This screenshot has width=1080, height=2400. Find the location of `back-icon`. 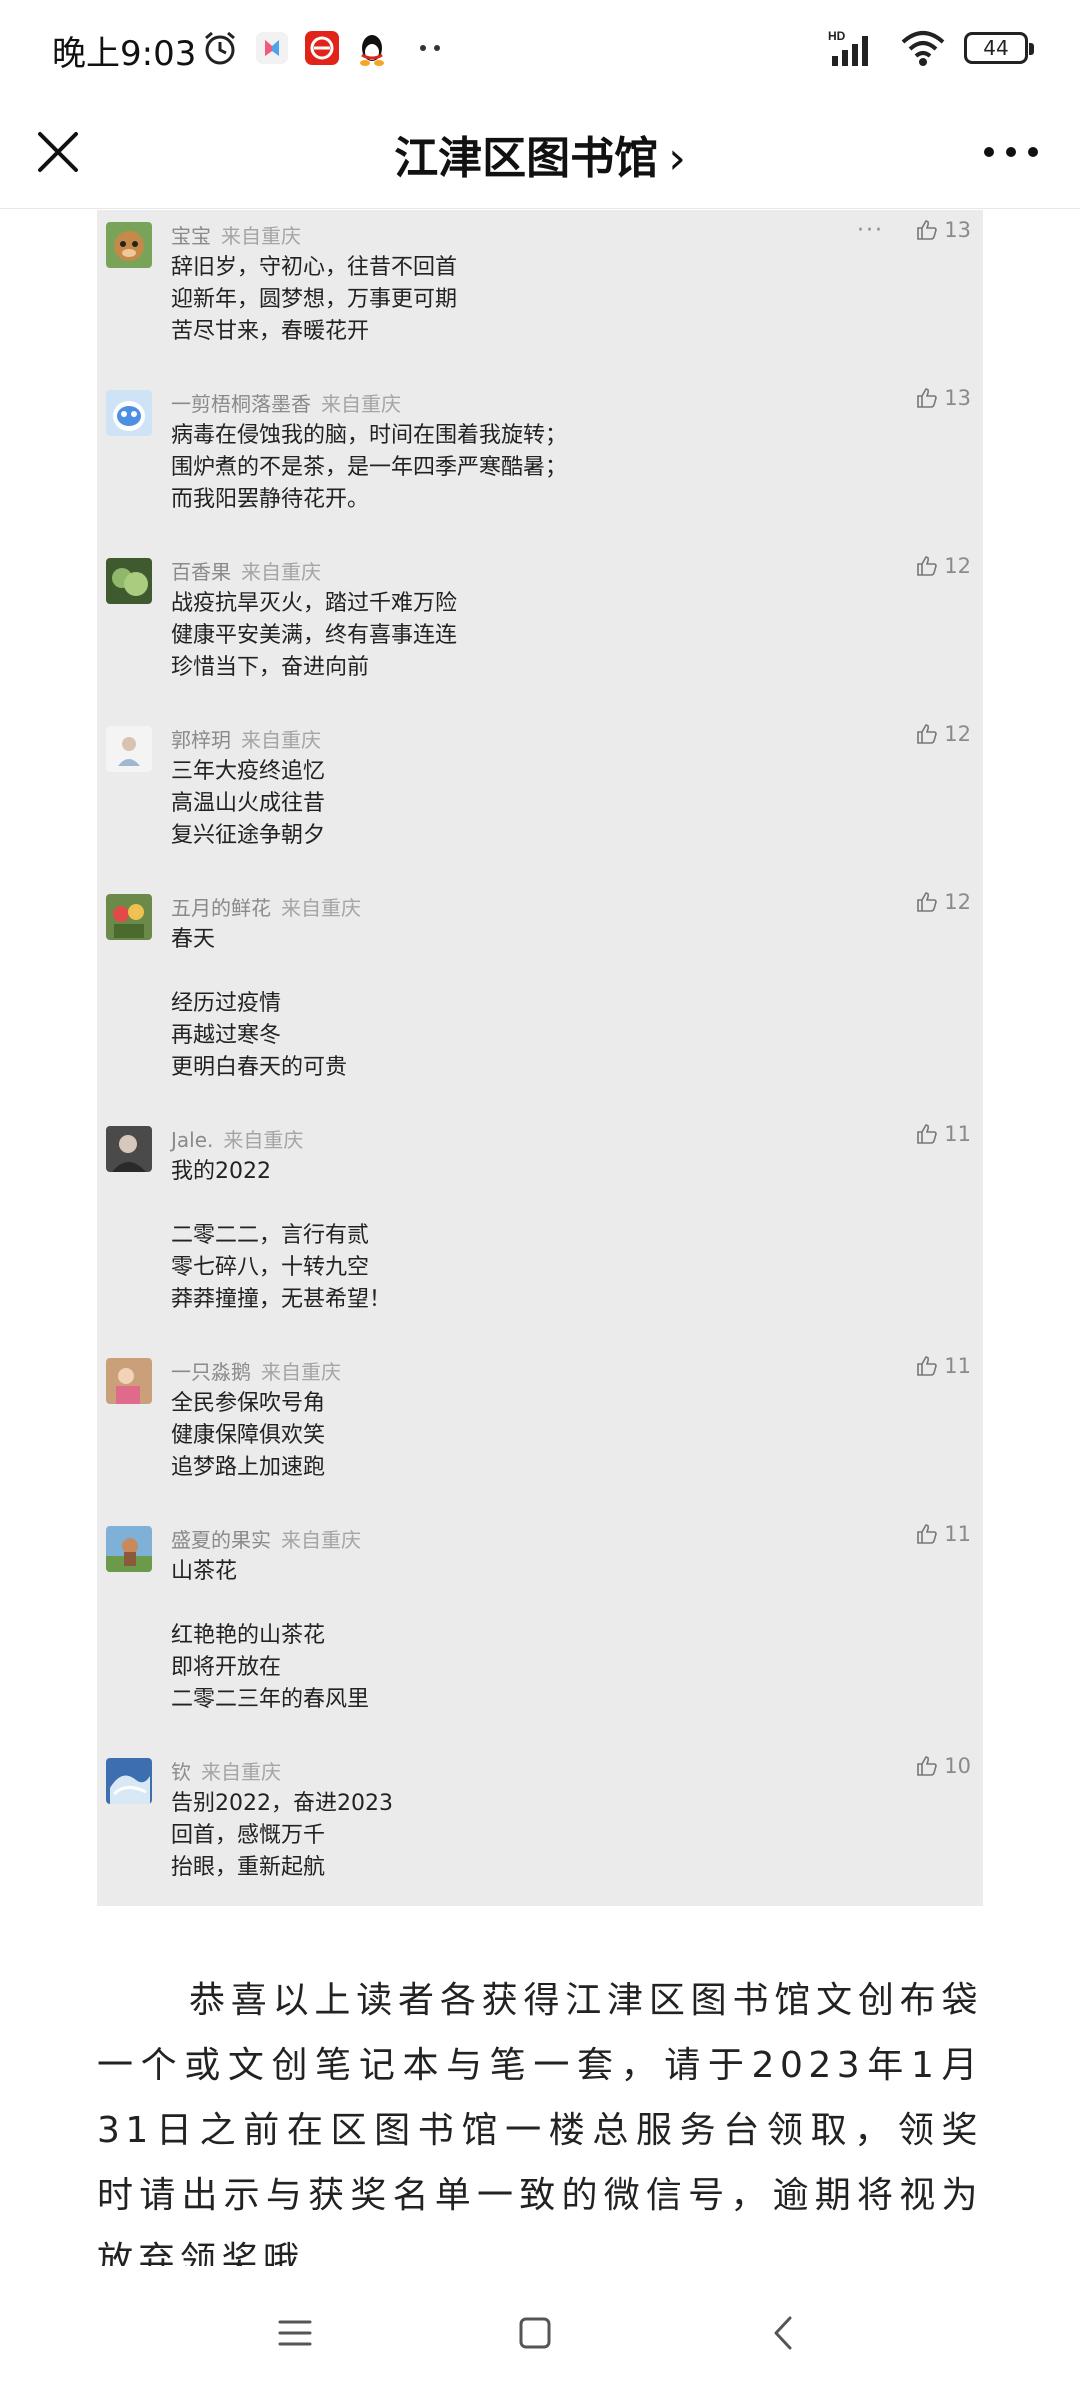

back-icon is located at coordinates (785, 2333).